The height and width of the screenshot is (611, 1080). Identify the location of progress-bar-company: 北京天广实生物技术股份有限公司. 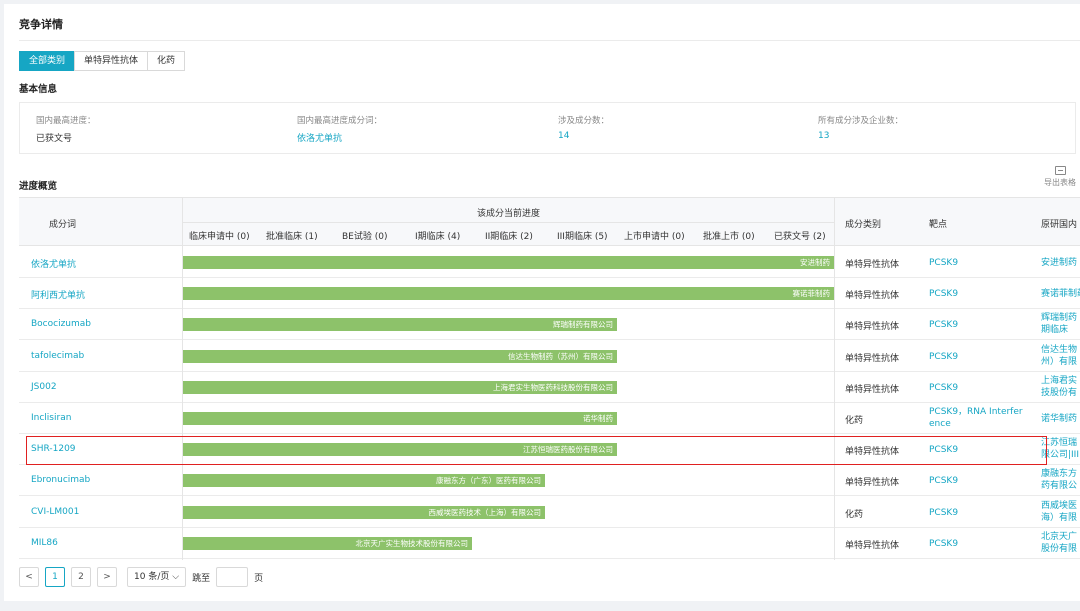
(412, 543).